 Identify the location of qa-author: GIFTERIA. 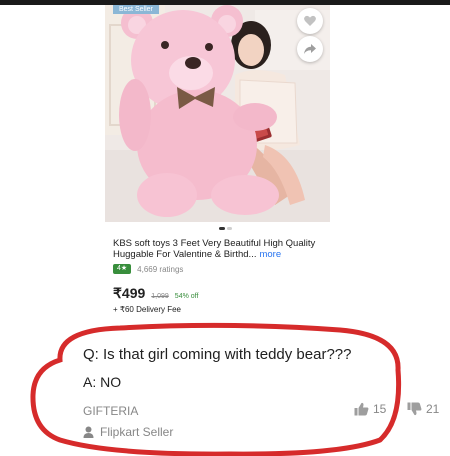
(111, 411).